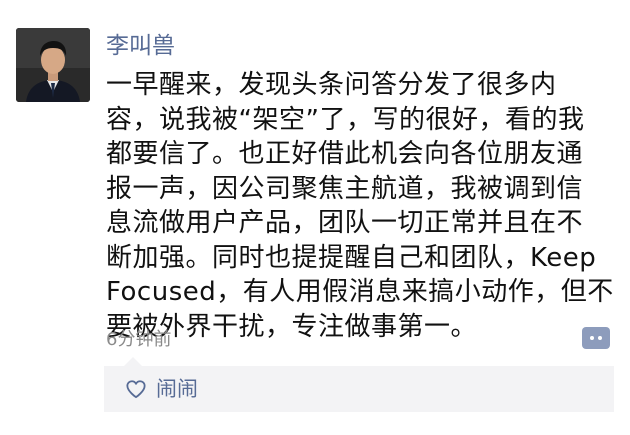 The height and width of the screenshot is (435, 630). Describe the element at coordinates (177, 389) in the screenshot. I see `like-user-name: 闹闹` at that location.